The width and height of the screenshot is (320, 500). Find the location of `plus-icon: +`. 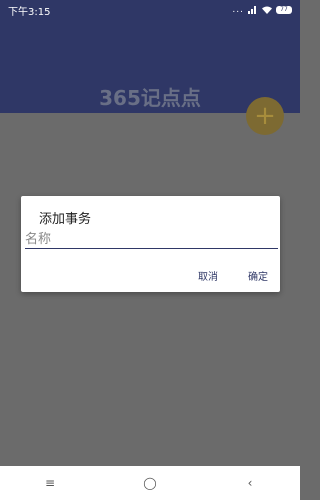

plus-icon: + is located at coordinates (265, 116).